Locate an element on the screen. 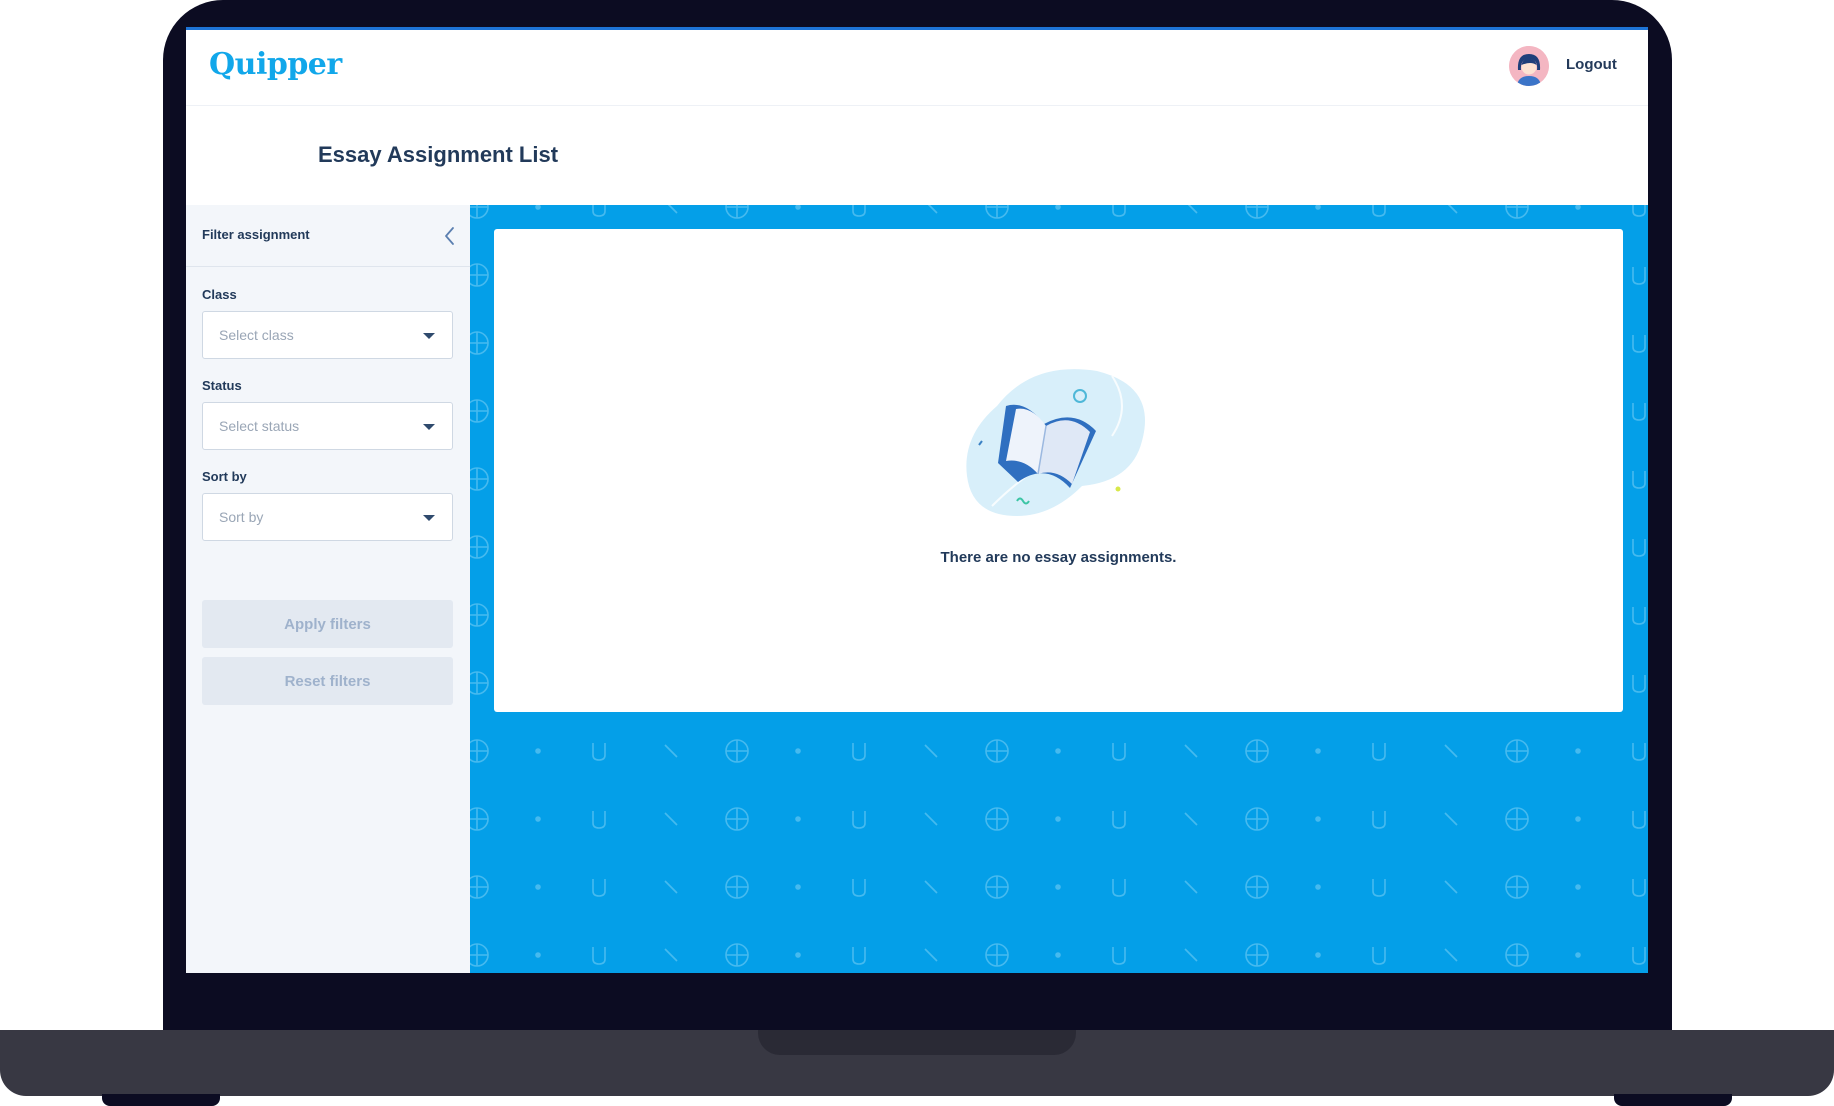 This screenshot has height=1106, width=1834. class-select-placeholder: Select class is located at coordinates (256, 335).